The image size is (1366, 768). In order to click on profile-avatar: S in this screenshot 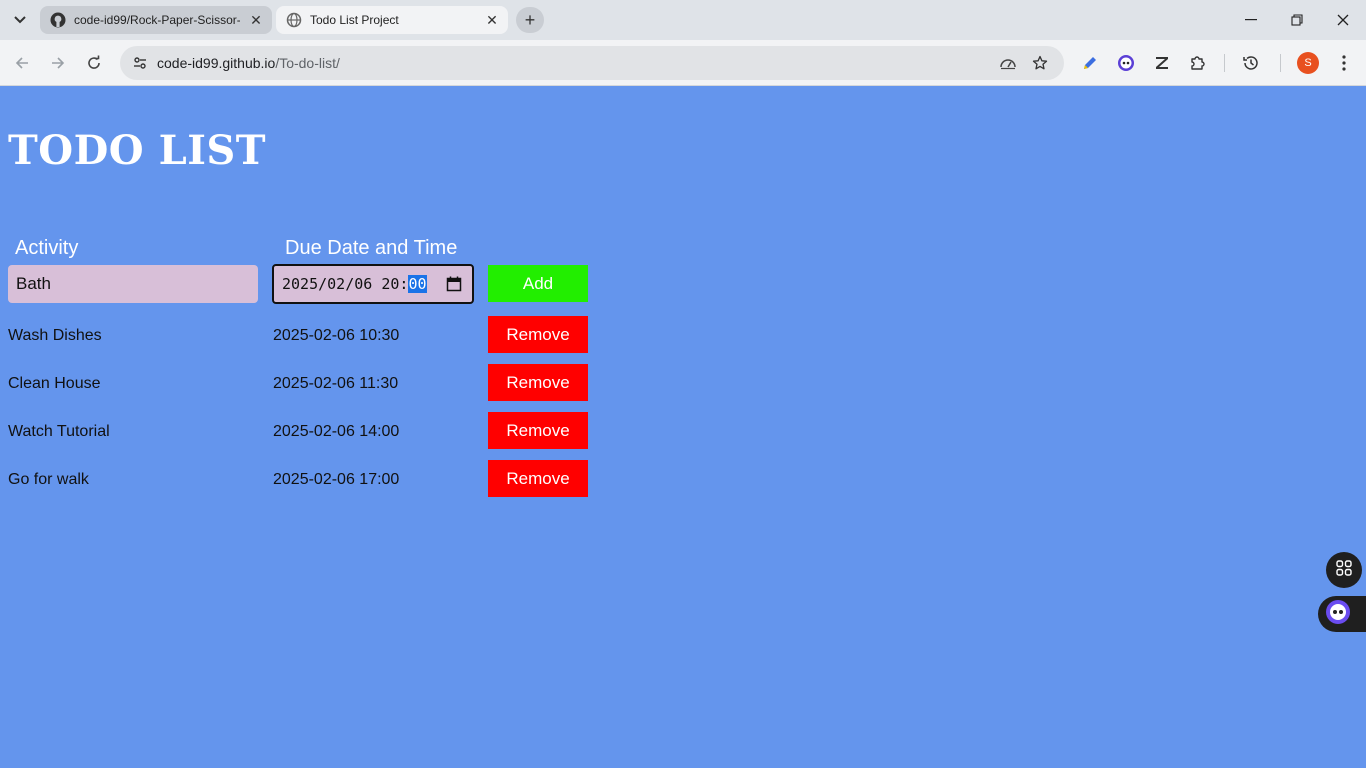, I will do `click(1308, 63)`.